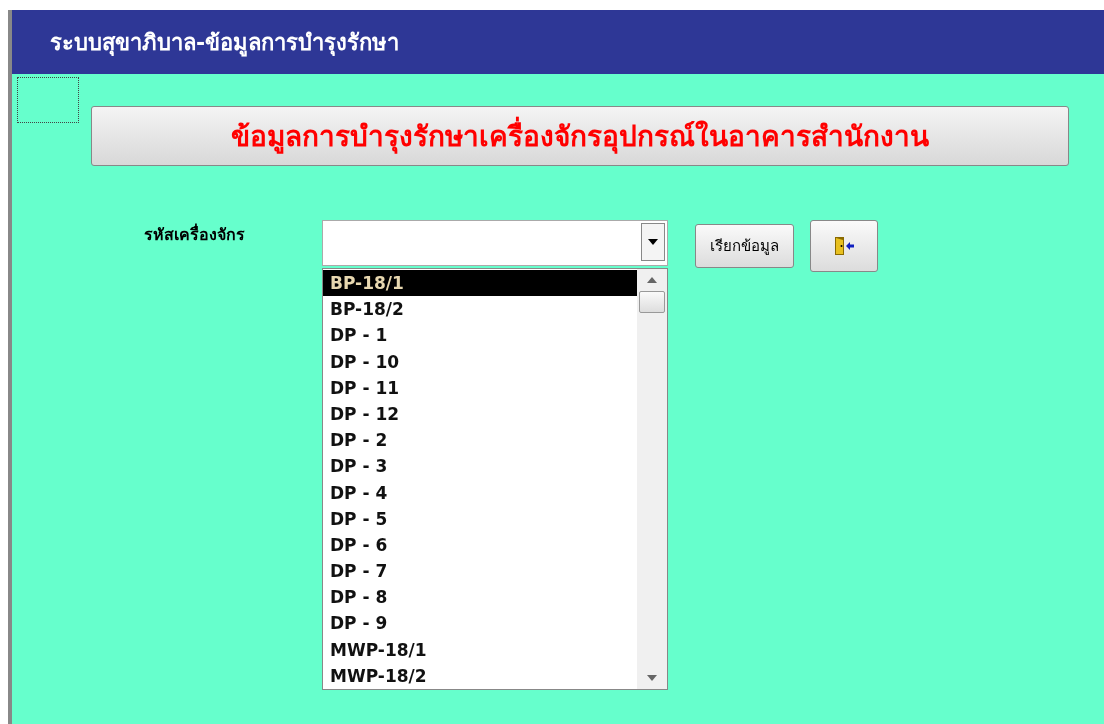 Image resolution: width=1104 pixels, height=724 pixels. I want to click on list-option: BP-18/1, so click(480, 283).